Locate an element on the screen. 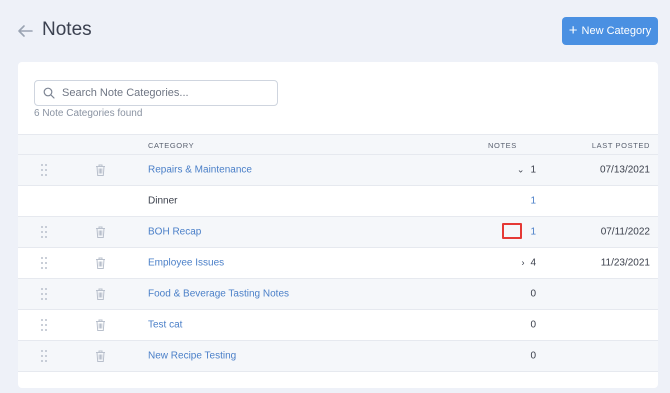 The width and height of the screenshot is (670, 393). last-posted-date: 07/13/2021 is located at coordinates (624, 170).